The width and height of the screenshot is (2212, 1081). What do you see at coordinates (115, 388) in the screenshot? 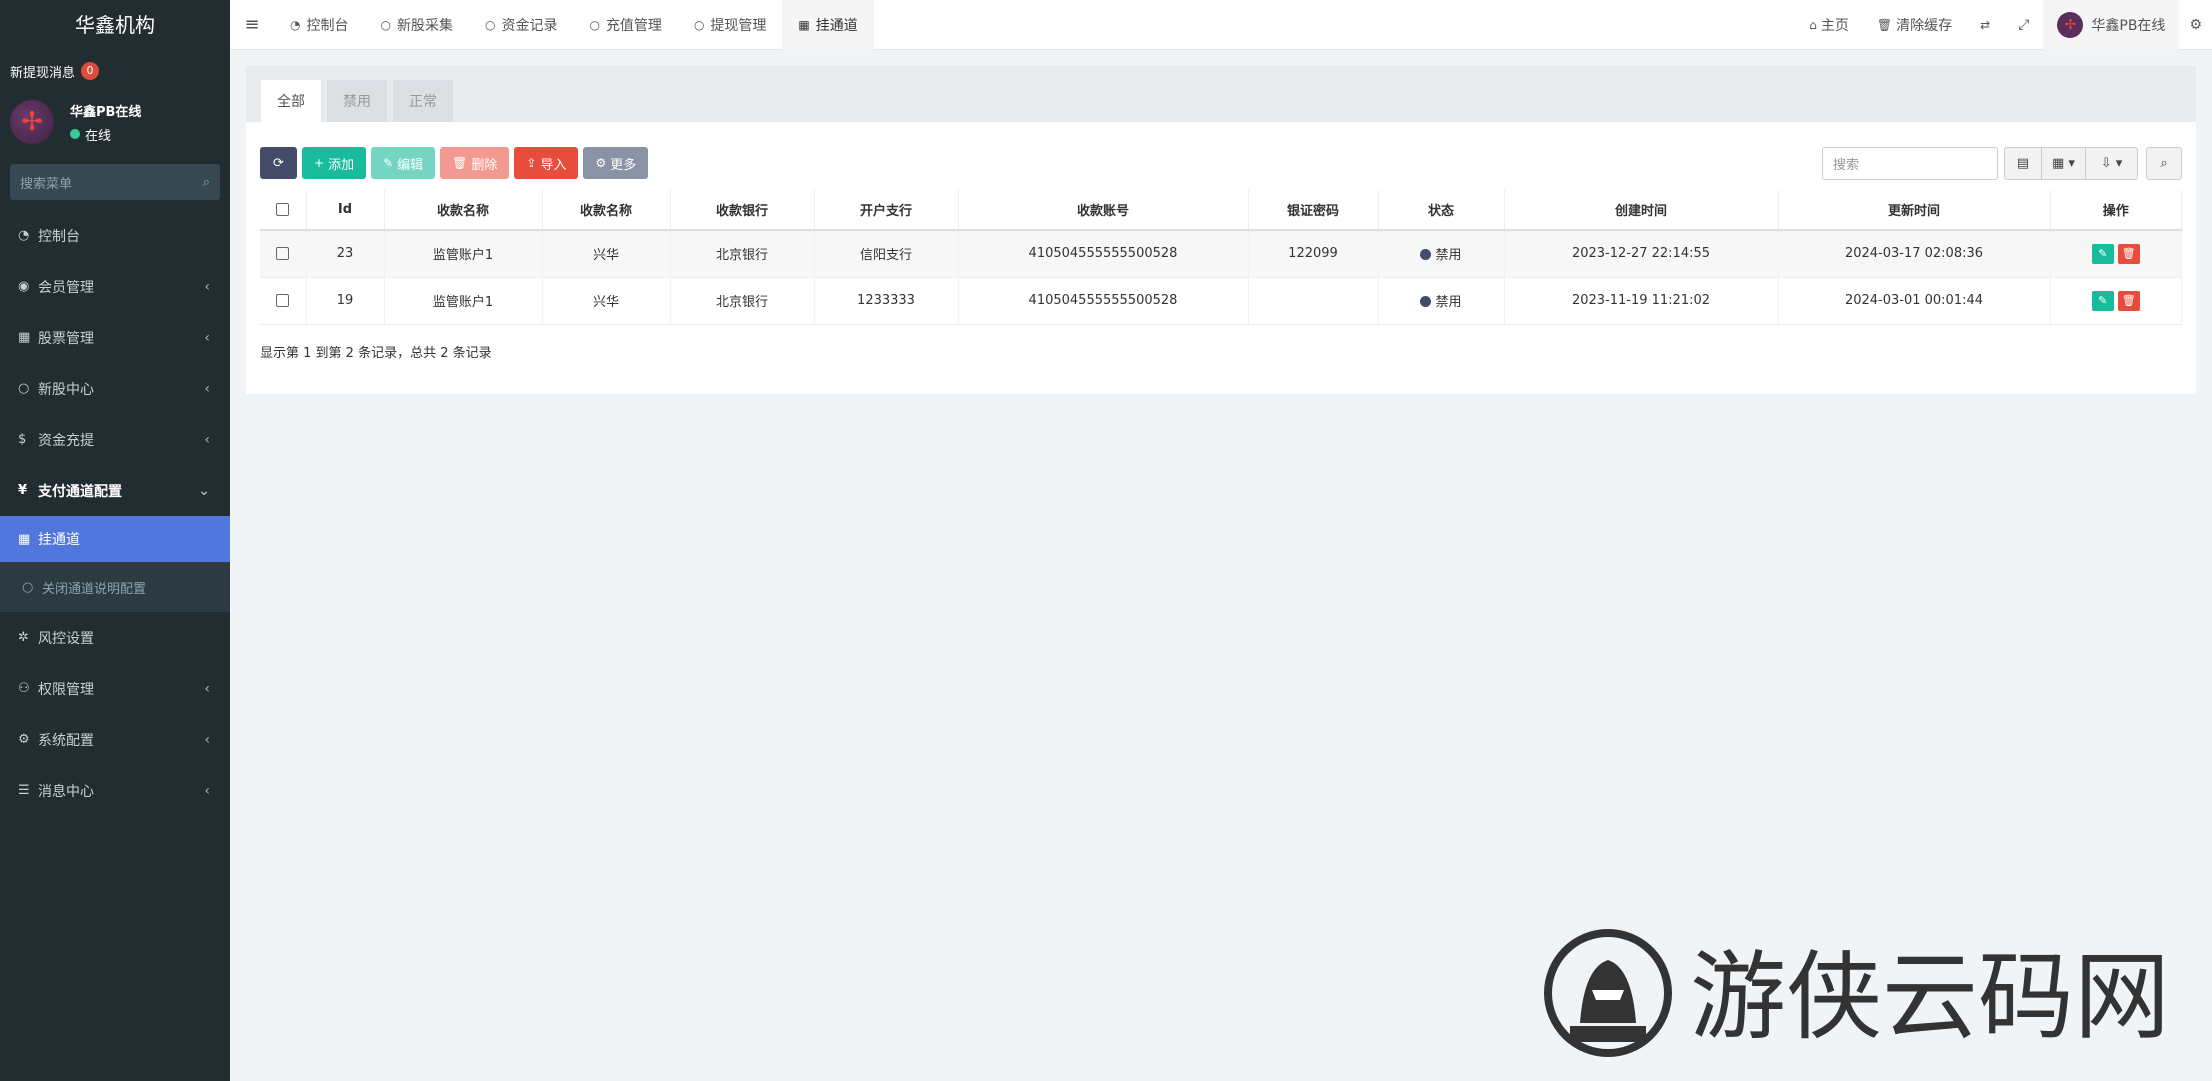
I see `sidebar-item-ipo: ○ 新股中心 ‹` at bounding box center [115, 388].